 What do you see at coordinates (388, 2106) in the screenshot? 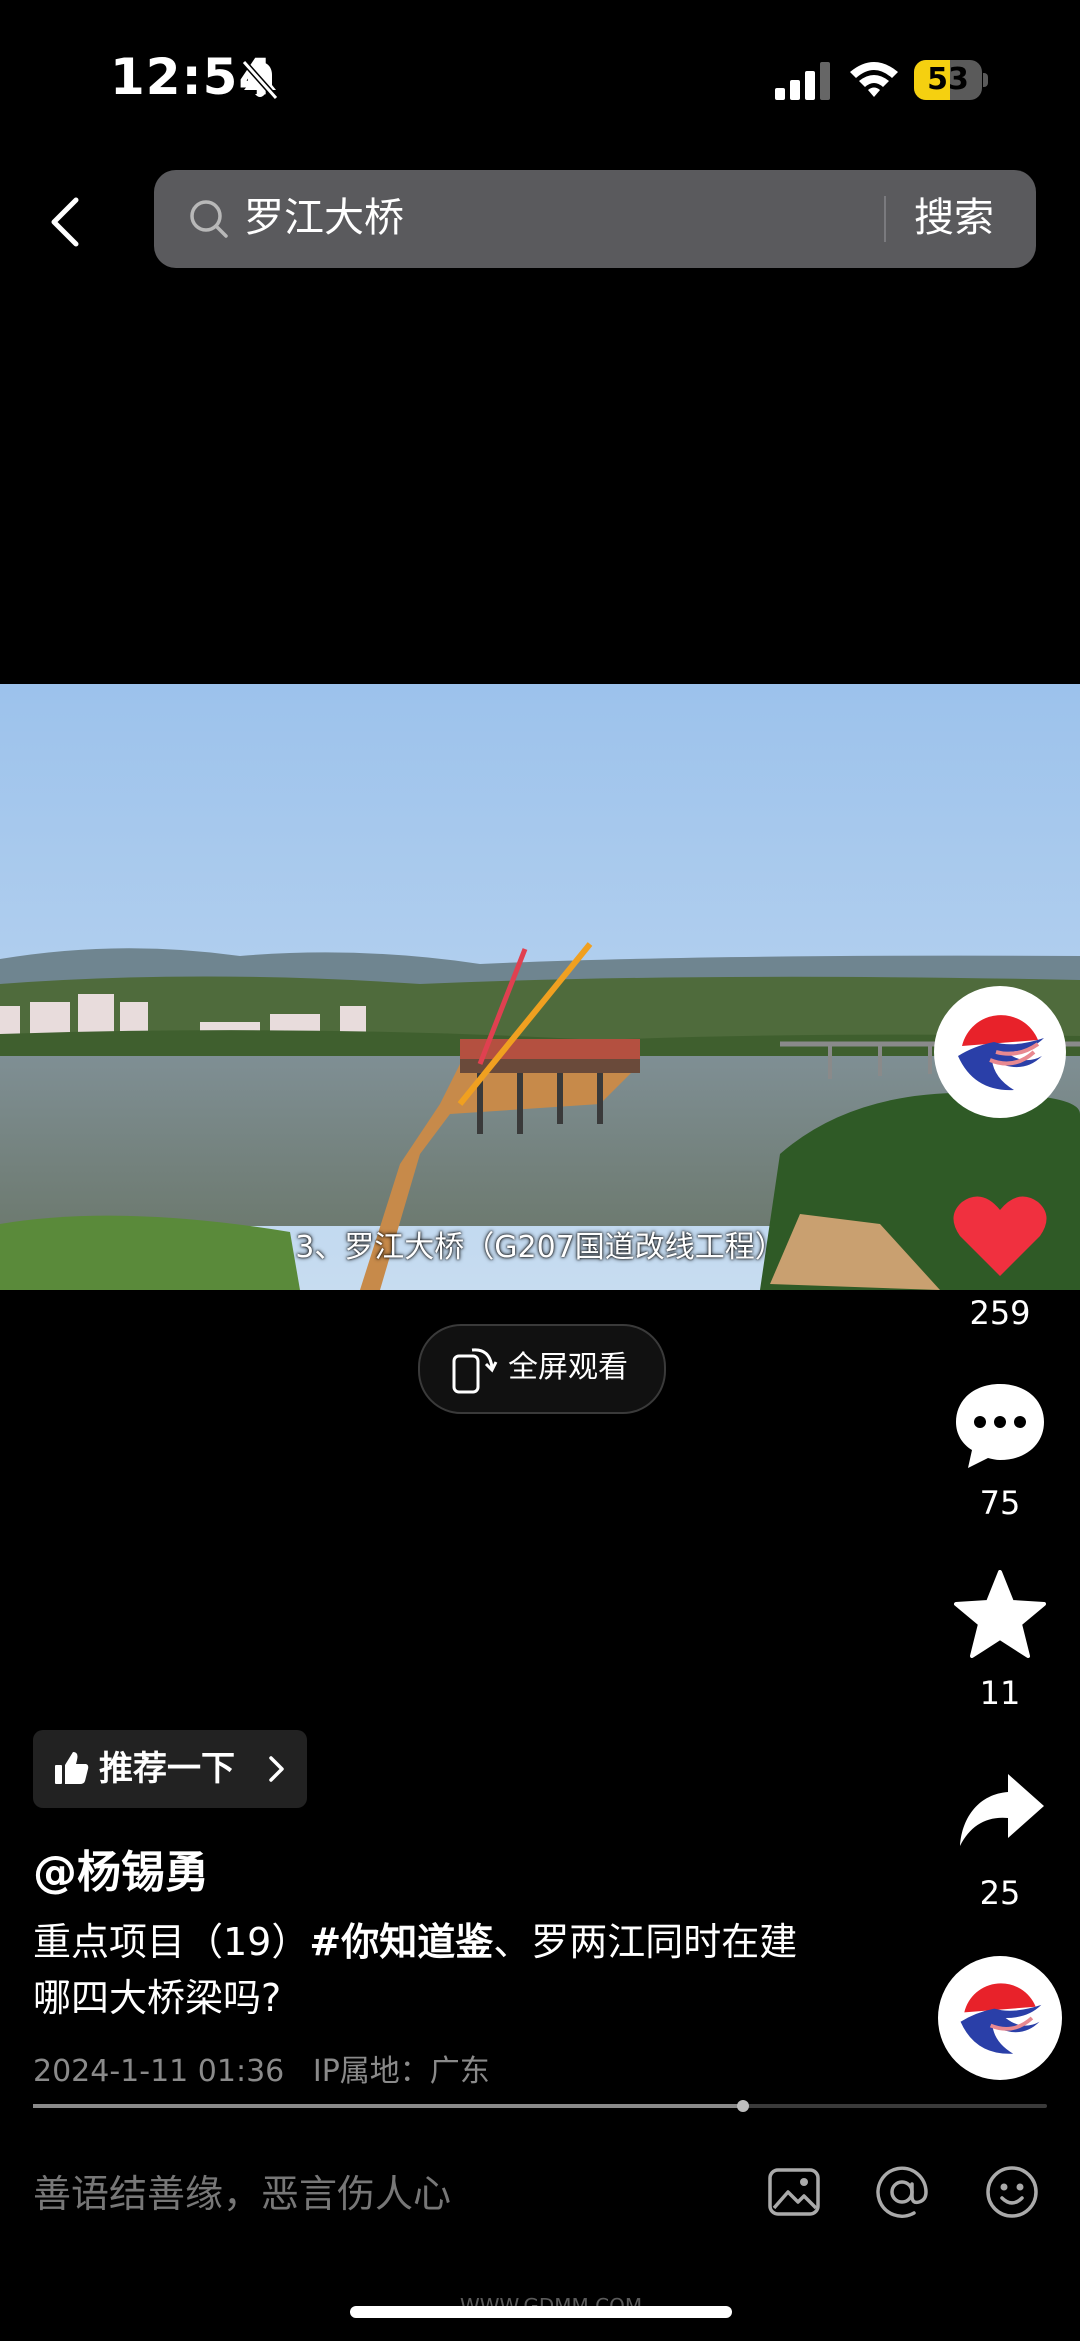
I see `progress-played` at bounding box center [388, 2106].